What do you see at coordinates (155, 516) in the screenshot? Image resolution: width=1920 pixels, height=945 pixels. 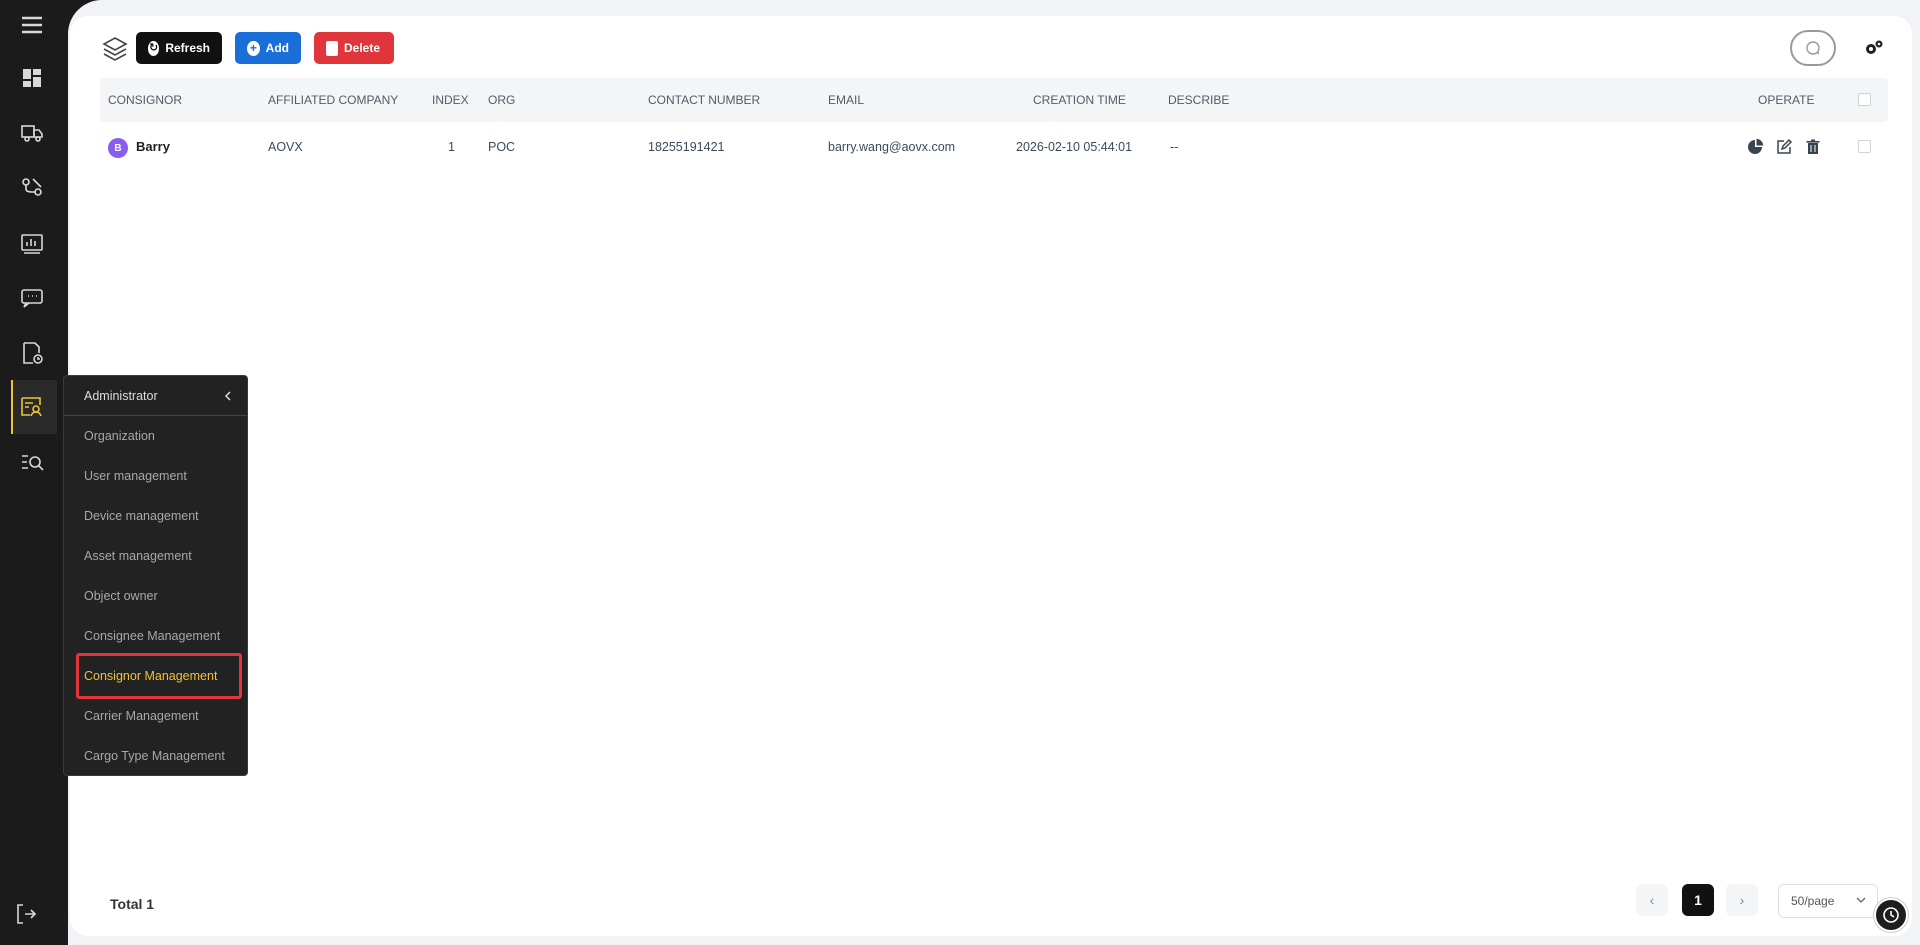 I see `menu-item-device-management: Device management` at bounding box center [155, 516].